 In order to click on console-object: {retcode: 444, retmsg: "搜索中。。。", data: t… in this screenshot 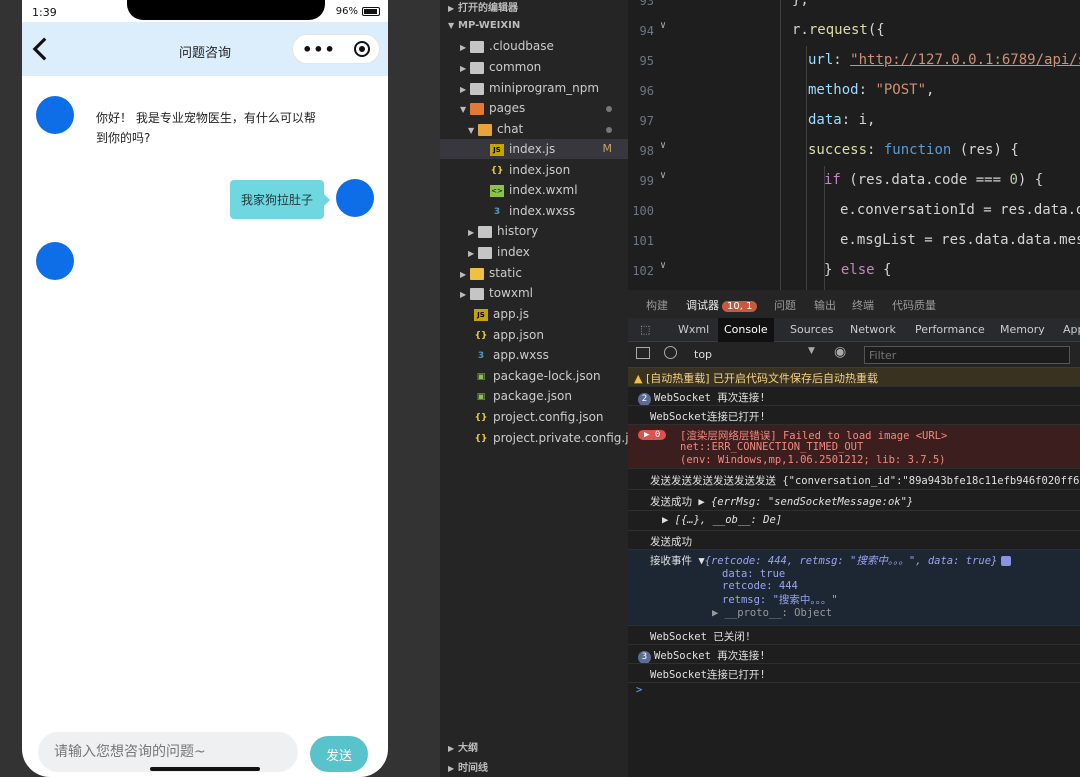, I will do `click(851, 561)`.